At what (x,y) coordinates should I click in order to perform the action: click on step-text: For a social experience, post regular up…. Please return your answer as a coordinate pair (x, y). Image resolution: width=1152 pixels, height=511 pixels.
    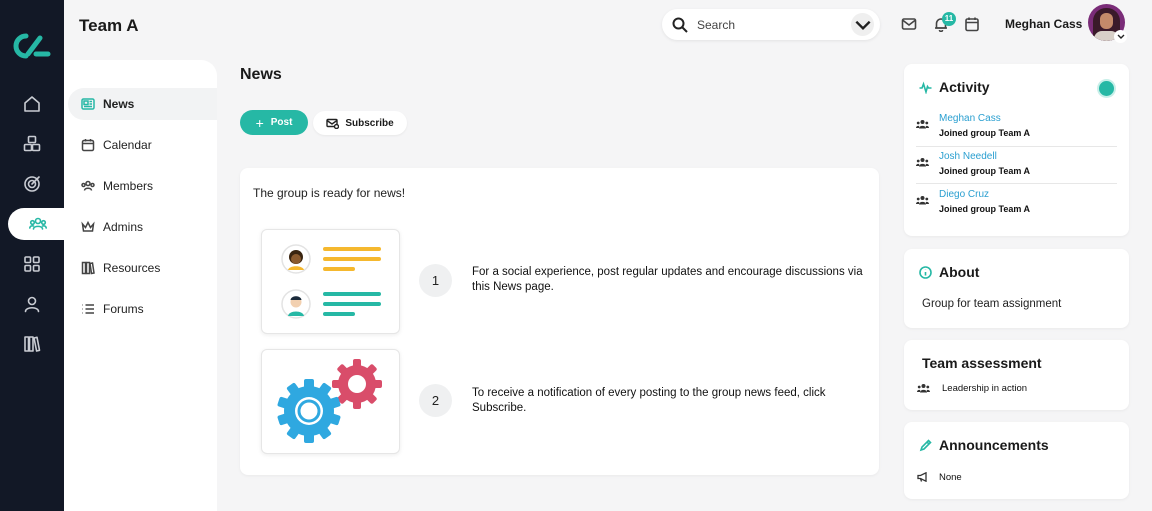
    Looking at the image, I should click on (667, 279).